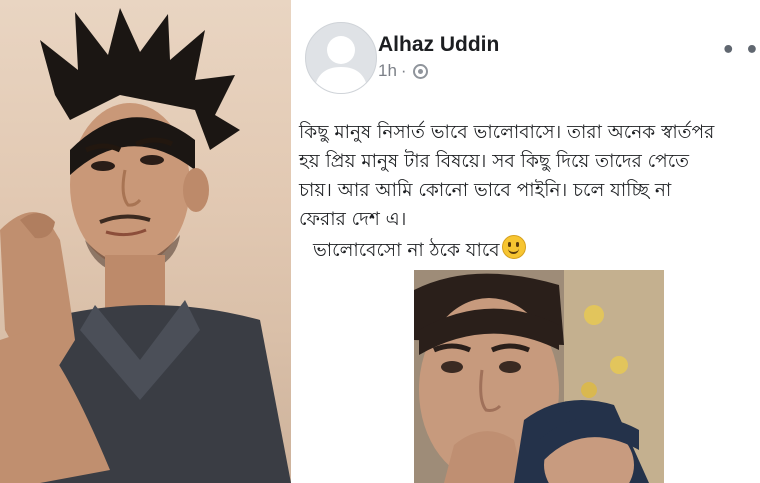  I want to click on post-text-last-line: ভালোবেসো না ঠকে যাবে, so click(529, 250).